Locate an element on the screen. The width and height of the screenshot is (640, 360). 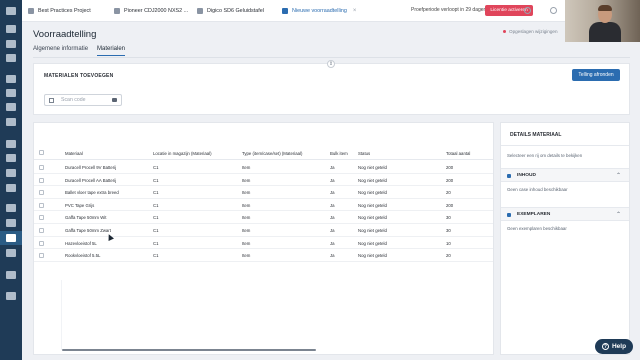
details-hint: Selecteer een rij om details te bekijken is located at coordinates (545, 155).